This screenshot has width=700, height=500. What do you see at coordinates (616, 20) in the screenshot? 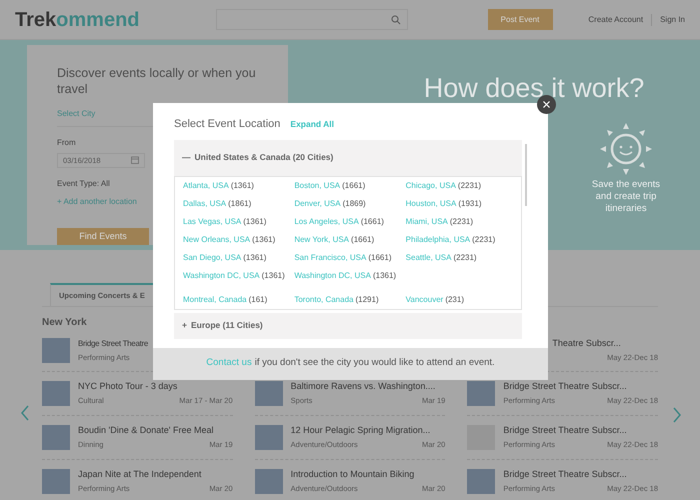
I see `header-link: Create Account` at bounding box center [616, 20].